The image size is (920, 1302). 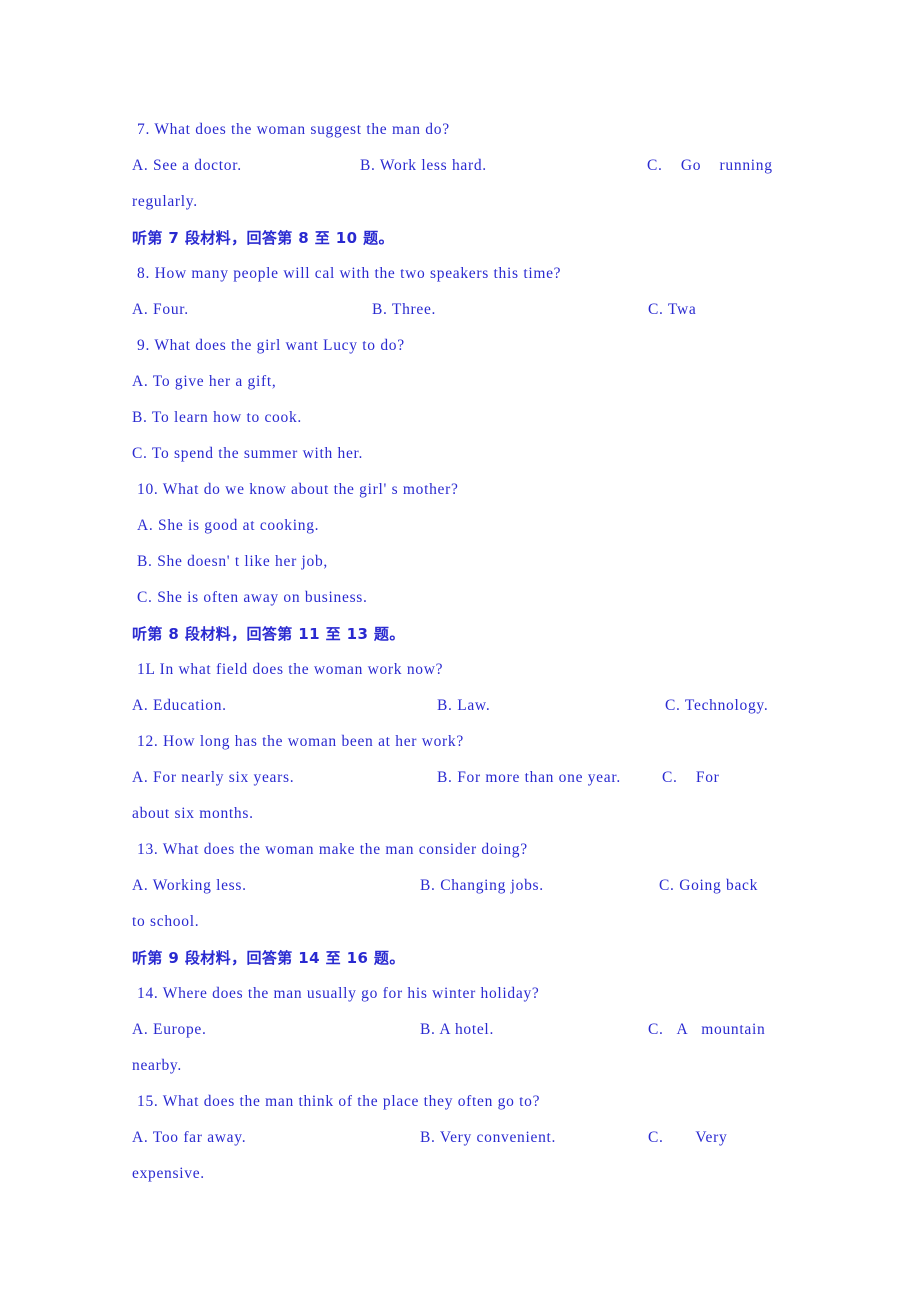 I want to click on option-a: A. Europe., so click(x=169, y=1029).